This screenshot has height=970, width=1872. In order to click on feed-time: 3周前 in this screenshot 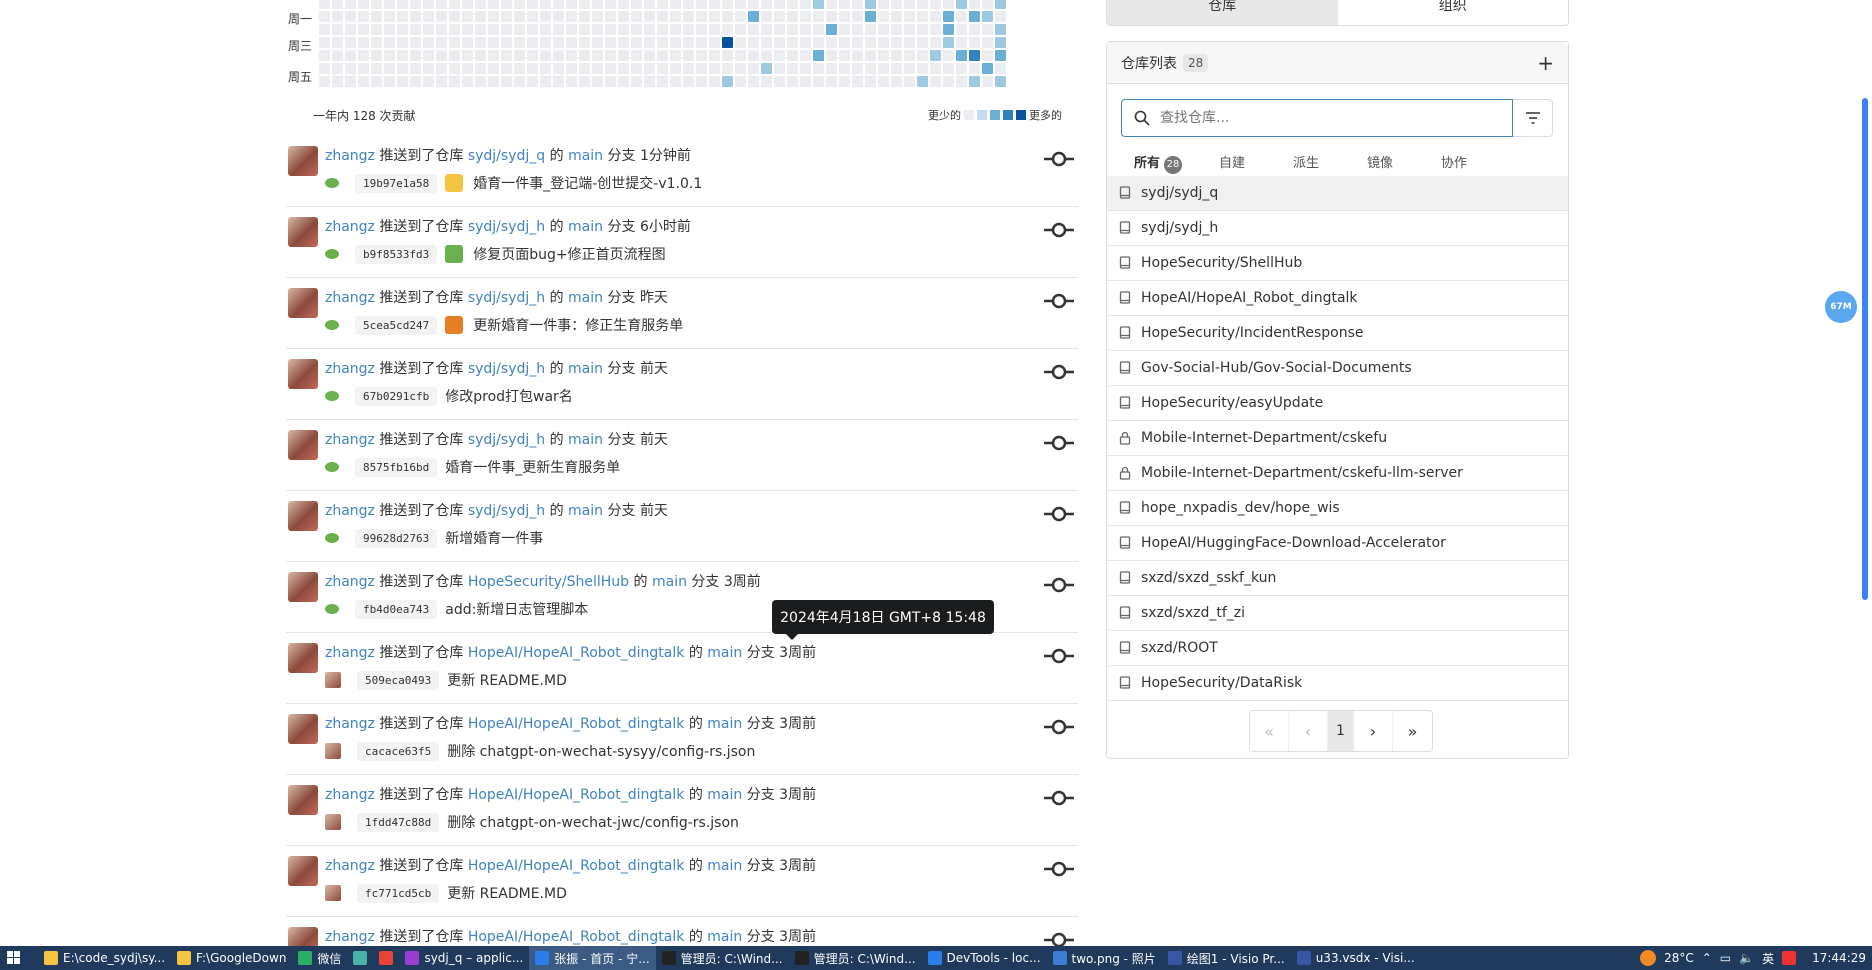, I will do `click(797, 653)`.